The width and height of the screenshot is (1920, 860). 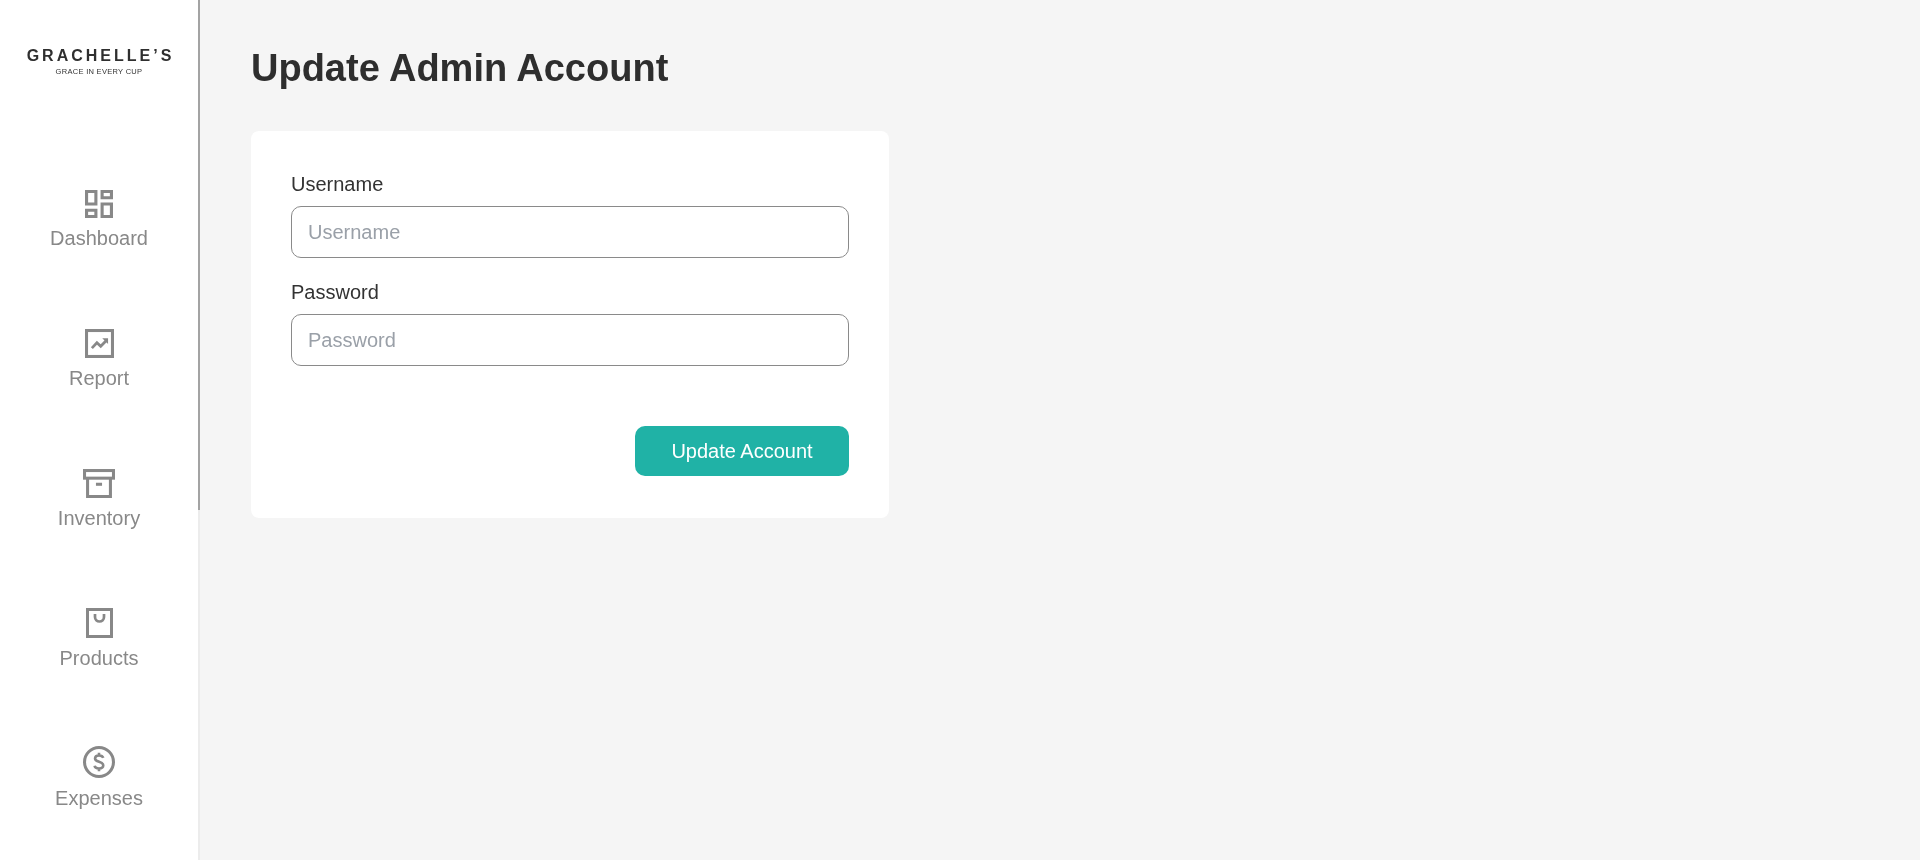 What do you see at coordinates (100, 56) in the screenshot?
I see `logo-name: GRACHELLE’S` at bounding box center [100, 56].